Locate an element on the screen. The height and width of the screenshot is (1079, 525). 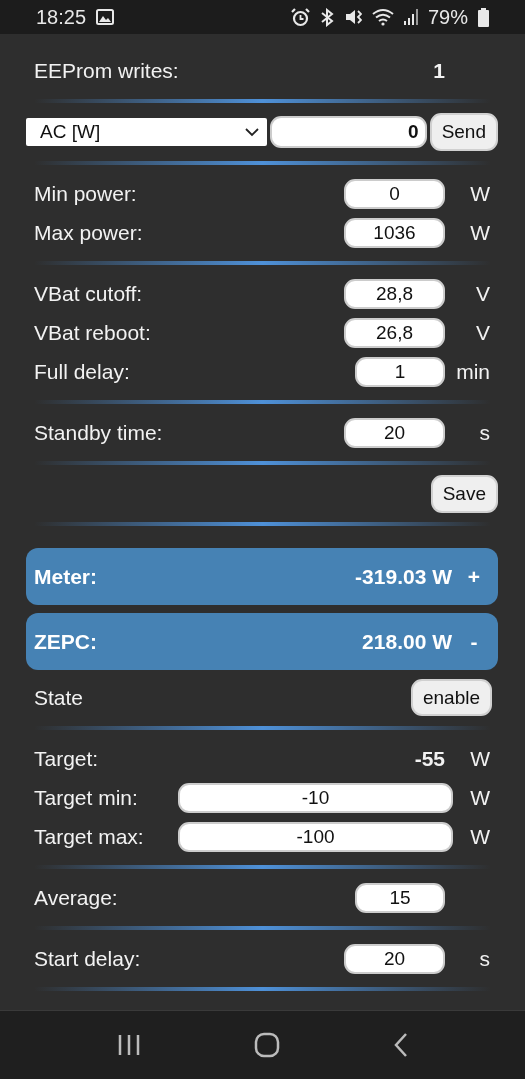
battery-icon is located at coordinates (483, 17).